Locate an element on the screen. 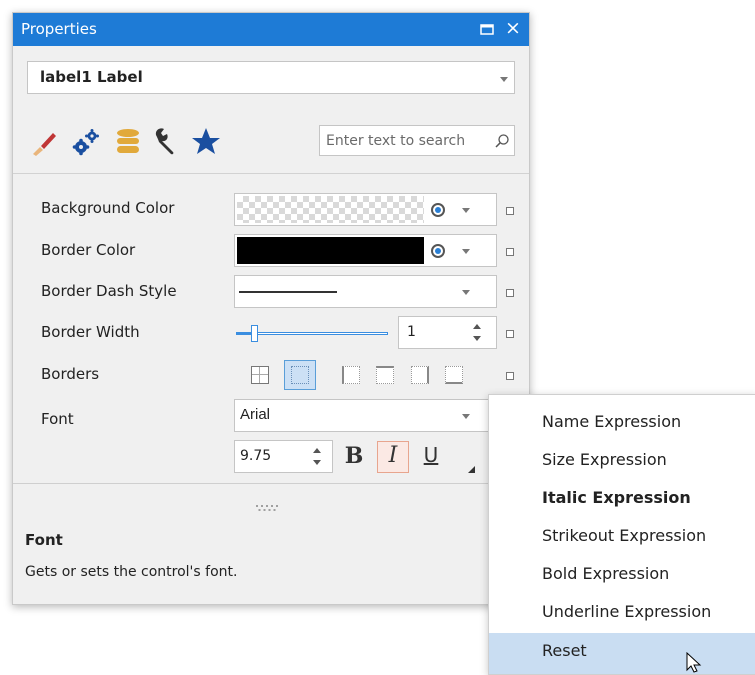 The image size is (755, 675). border-dash-style-select is located at coordinates (365, 291).